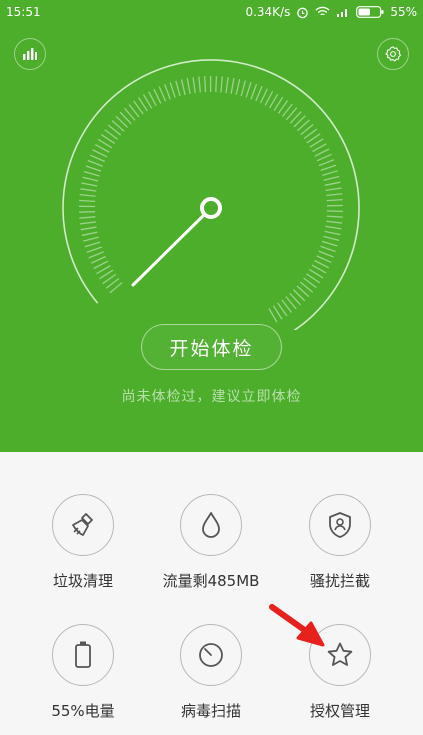 The width and height of the screenshot is (423, 735). What do you see at coordinates (83, 711) in the screenshot?
I see `battery-label: 55%电量` at bounding box center [83, 711].